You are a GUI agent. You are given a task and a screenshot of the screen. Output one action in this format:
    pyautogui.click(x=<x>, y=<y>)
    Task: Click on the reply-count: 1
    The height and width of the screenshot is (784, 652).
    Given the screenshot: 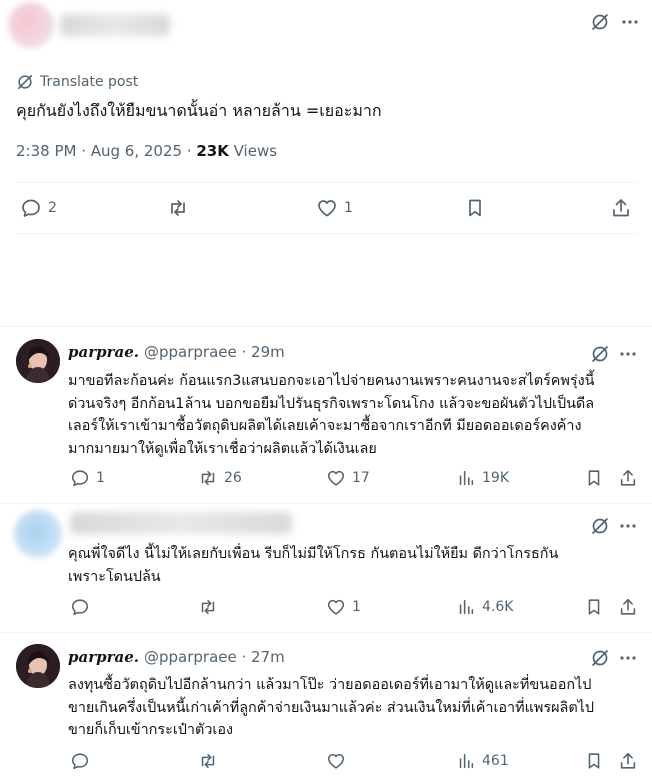 What is the action you would take?
    pyautogui.click(x=100, y=478)
    